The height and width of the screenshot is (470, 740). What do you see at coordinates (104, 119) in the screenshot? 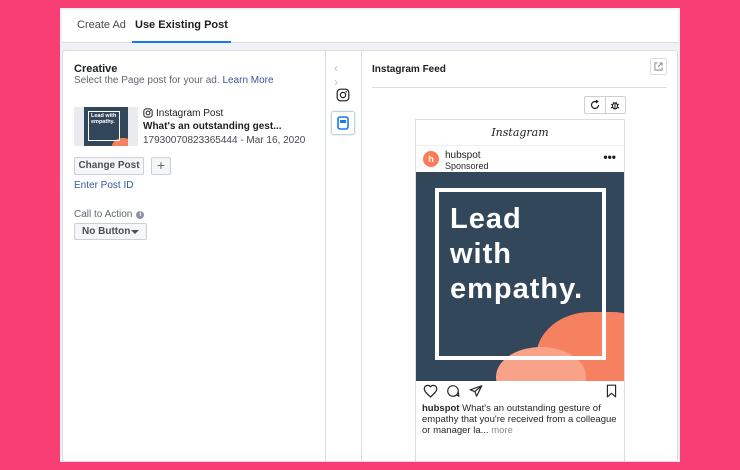
I see `thumbnail-text: Lead with empathy.` at bounding box center [104, 119].